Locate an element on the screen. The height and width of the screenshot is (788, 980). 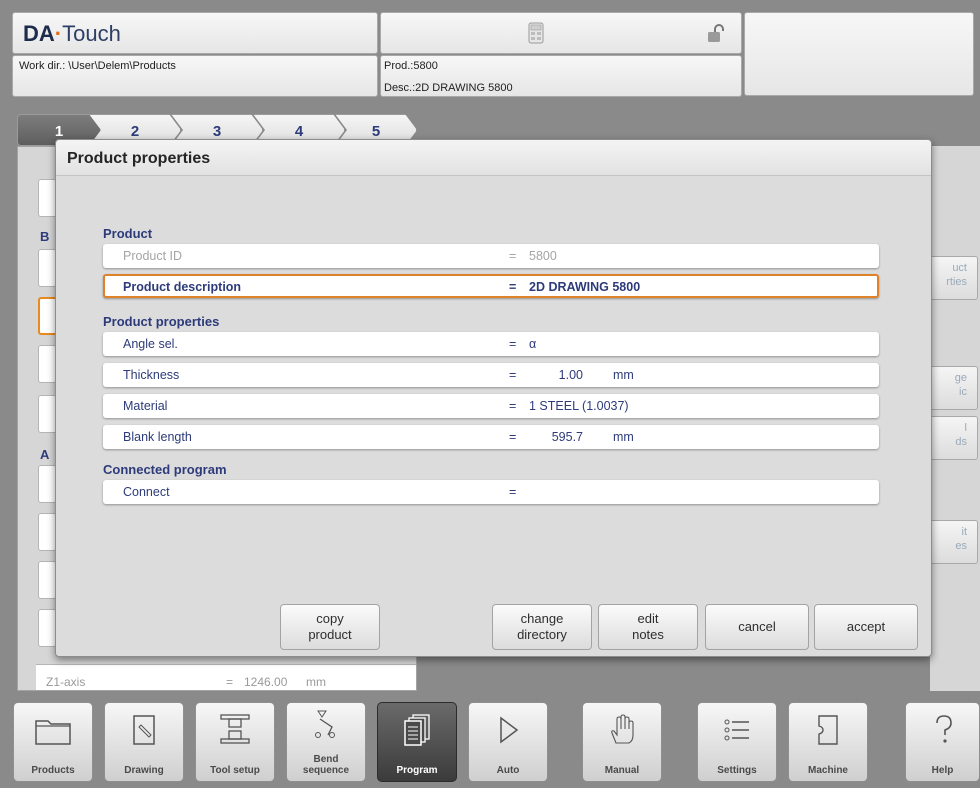
nav-settings-button: Settings is located at coordinates (737, 742).